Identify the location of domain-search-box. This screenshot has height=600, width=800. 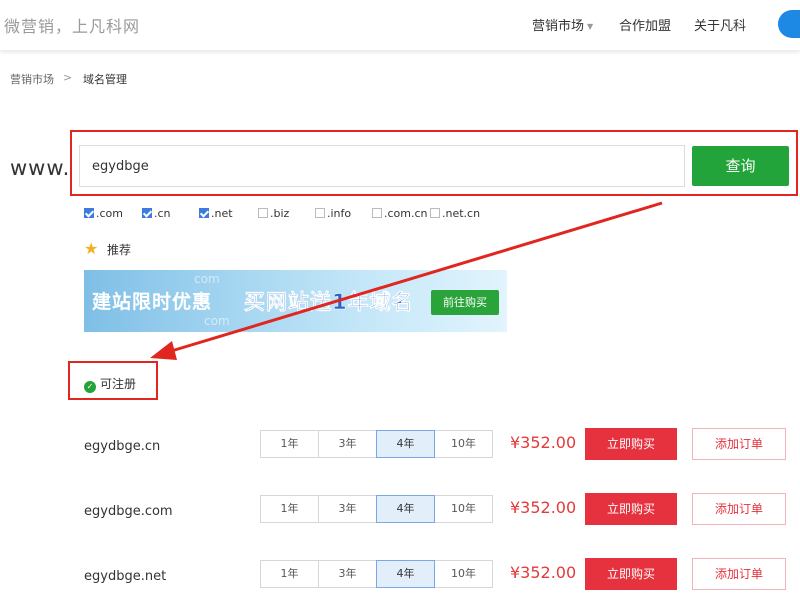
(382, 166).